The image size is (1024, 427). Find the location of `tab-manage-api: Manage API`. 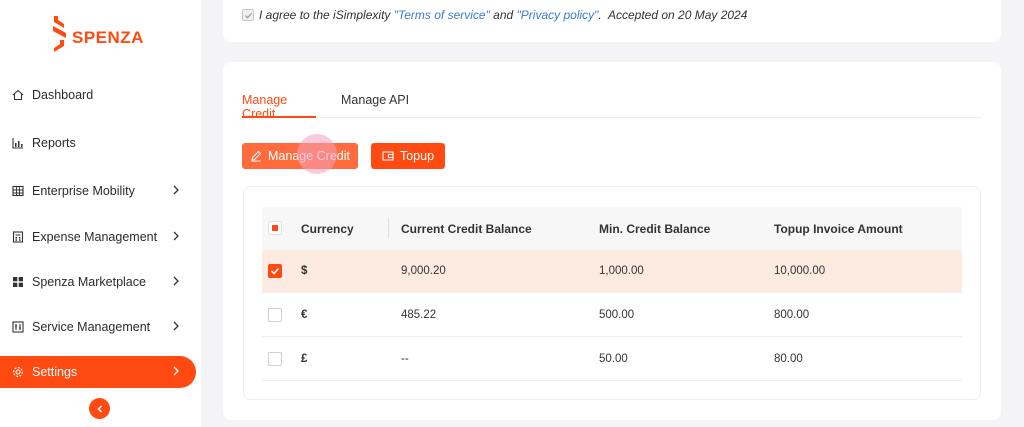

tab-manage-api: Manage API is located at coordinates (375, 105).